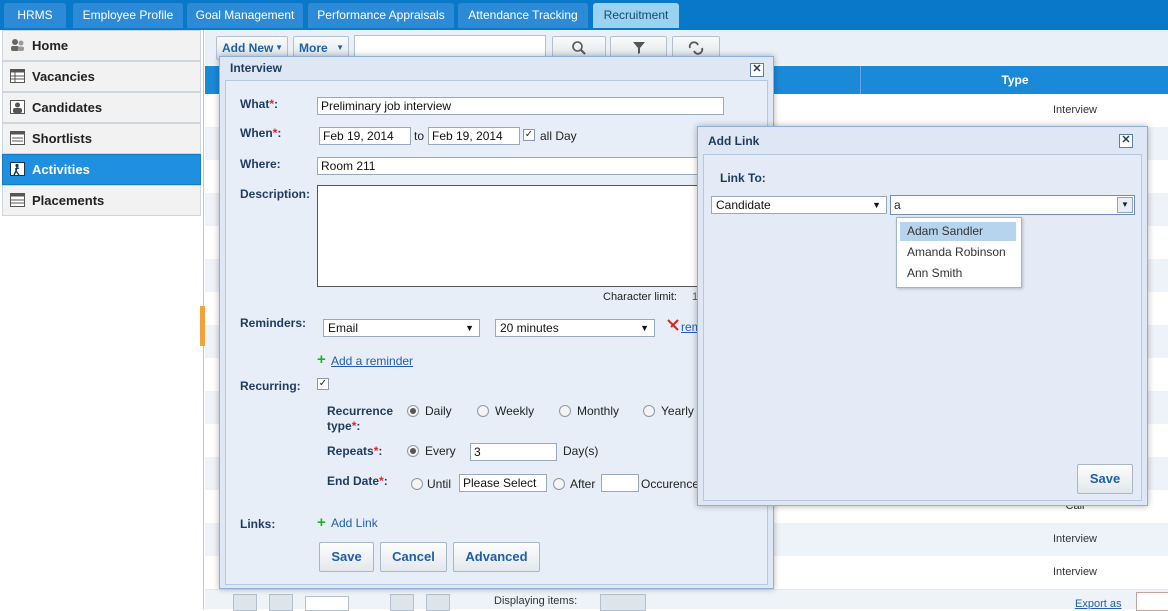 The height and width of the screenshot is (611, 1168). I want to click on link-type-value: Candidate, so click(743, 205).